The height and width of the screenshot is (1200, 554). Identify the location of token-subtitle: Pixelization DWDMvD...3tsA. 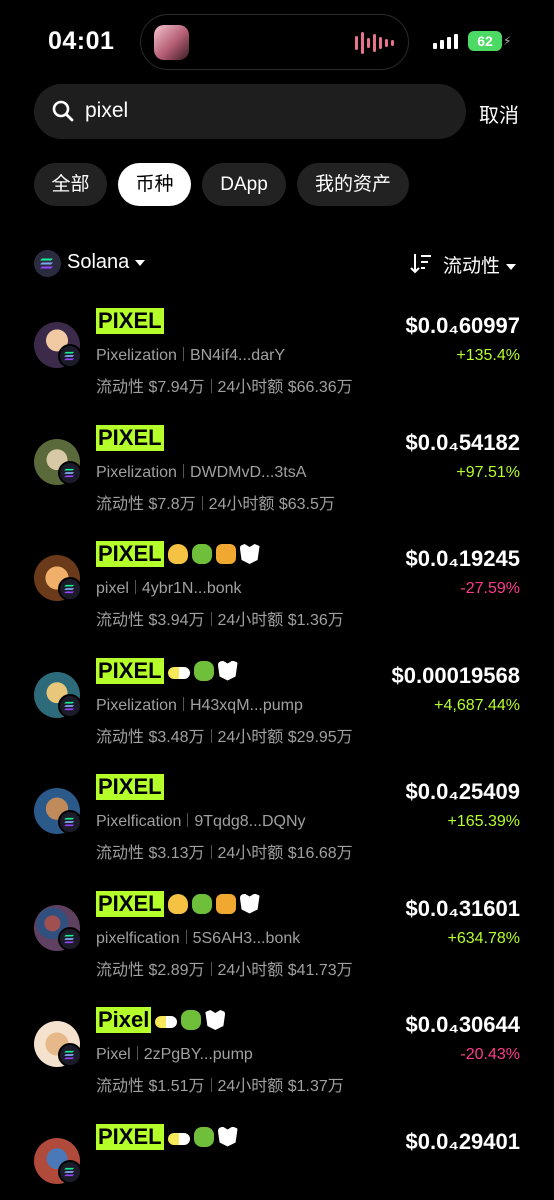
(201, 472).